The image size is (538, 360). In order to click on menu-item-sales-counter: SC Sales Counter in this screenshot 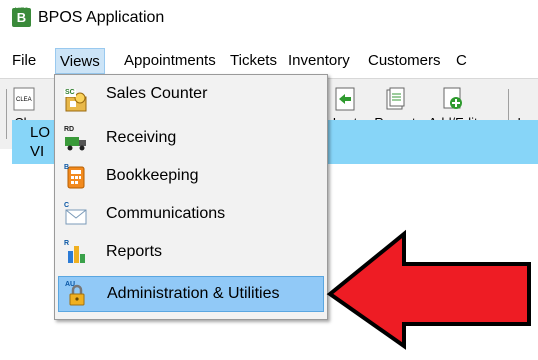, I will do `click(191, 101)`.